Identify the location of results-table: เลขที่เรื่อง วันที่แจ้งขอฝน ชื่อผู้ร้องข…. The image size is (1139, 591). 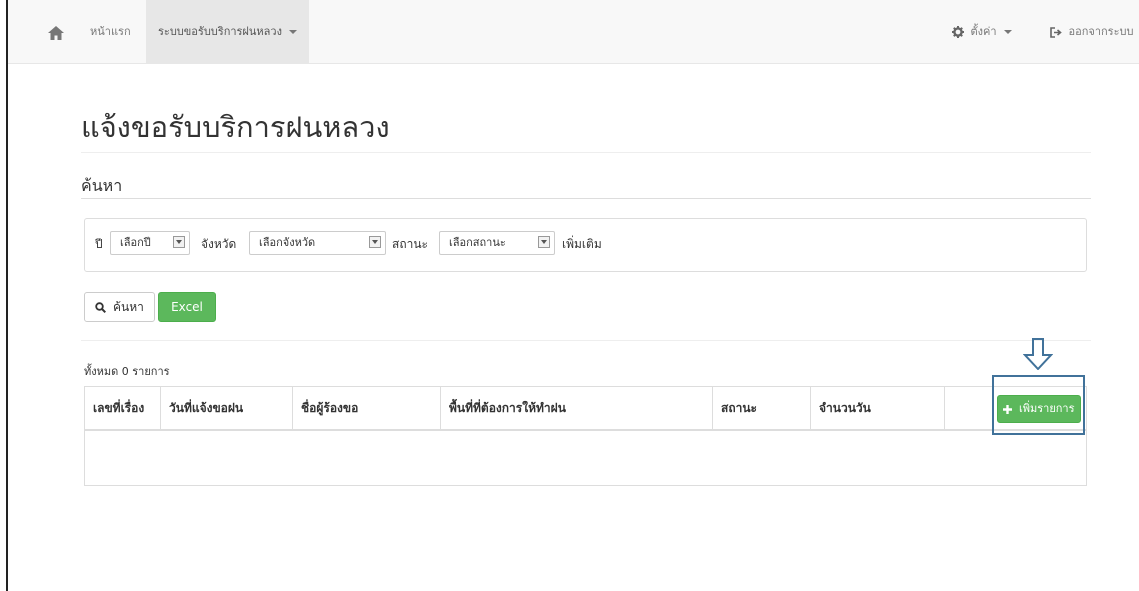
(585, 436).